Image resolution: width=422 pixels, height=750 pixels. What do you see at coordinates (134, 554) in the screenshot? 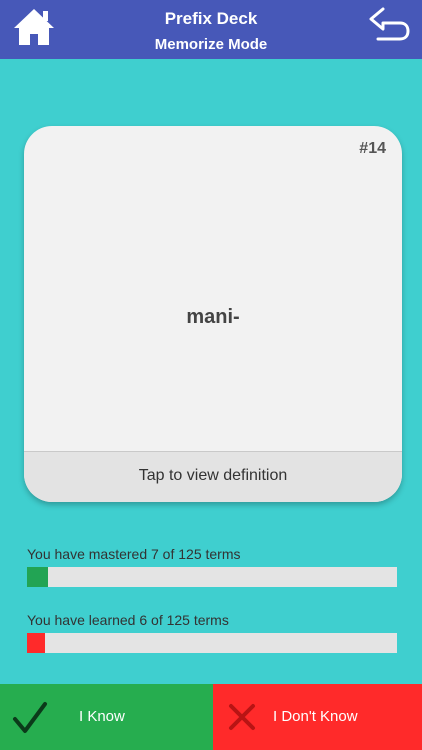
I see `mastered-label: You have mastered 7 of 125 terms` at bounding box center [134, 554].